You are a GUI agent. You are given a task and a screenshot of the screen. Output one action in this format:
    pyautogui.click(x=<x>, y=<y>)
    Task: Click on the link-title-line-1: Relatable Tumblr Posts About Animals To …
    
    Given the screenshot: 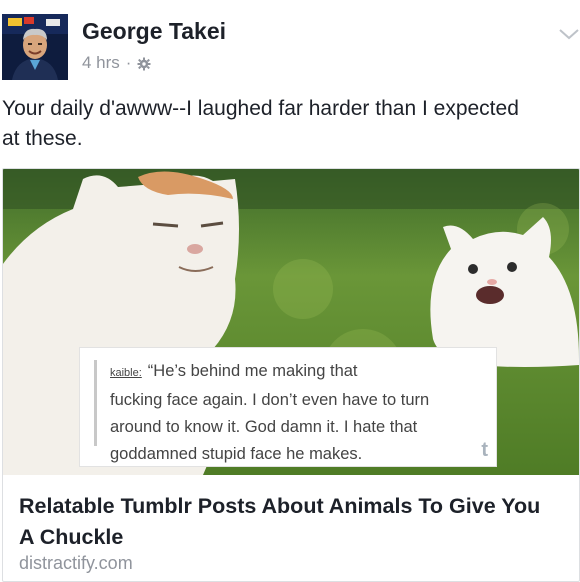 What is the action you would take?
    pyautogui.click(x=280, y=506)
    